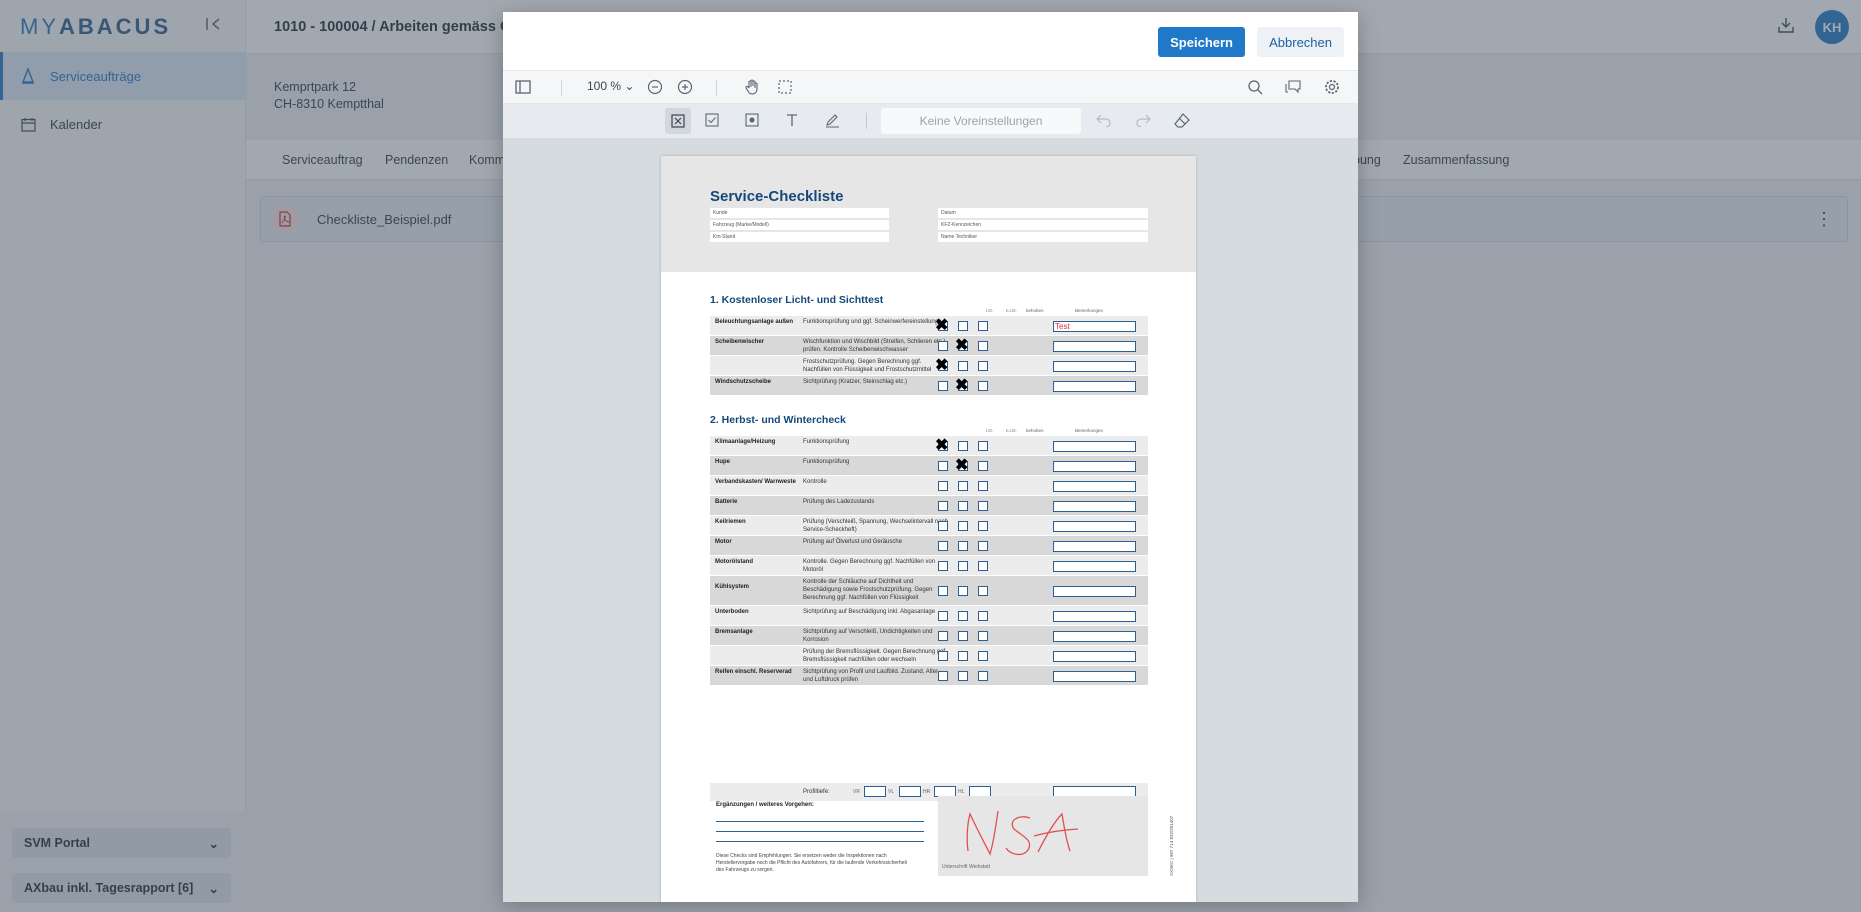 The height and width of the screenshot is (912, 1861). What do you see at coordinates (1255, 87) in the screenshot?
I see `search-icon` at bounding box center [1255, 87].